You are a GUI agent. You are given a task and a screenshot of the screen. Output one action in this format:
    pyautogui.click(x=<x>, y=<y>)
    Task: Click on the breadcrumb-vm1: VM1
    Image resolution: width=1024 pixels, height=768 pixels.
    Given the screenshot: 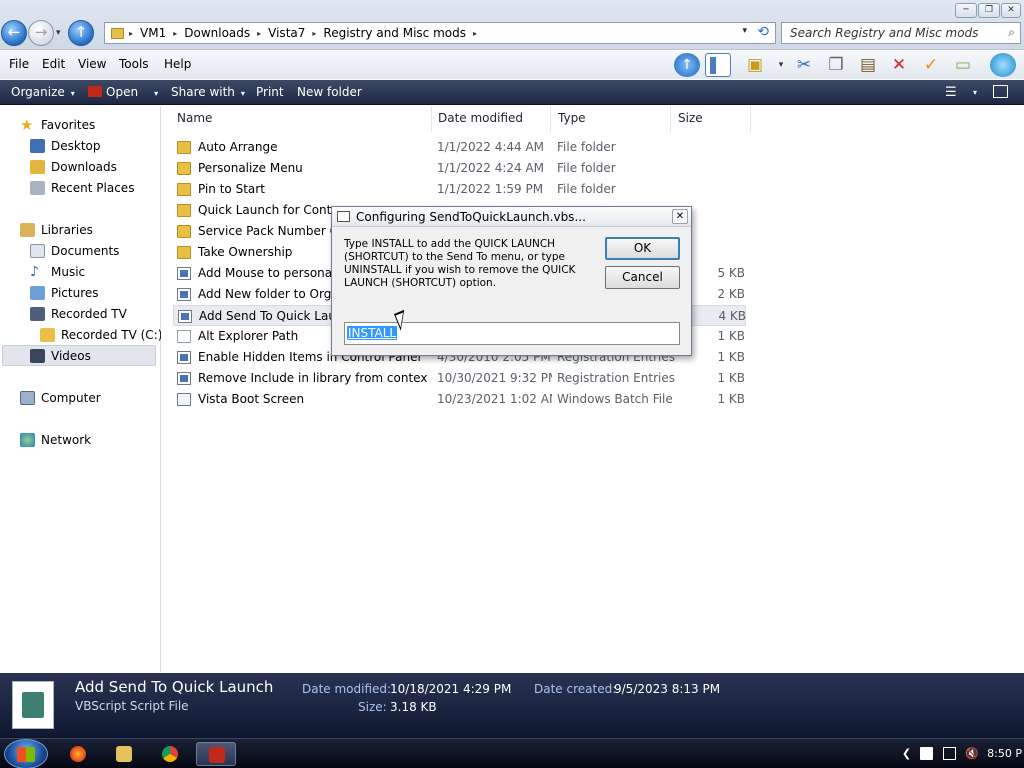 What is the action you would take?
    pyautogui.click(x=153, y=33)
    